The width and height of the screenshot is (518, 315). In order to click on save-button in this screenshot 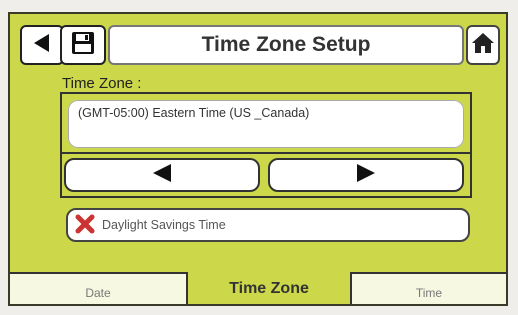, I will do `click(83, 45)`.